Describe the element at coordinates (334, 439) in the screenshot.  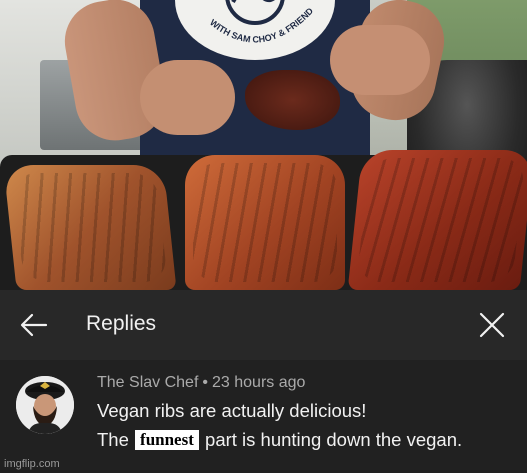
I see `line2-after: part is hunting down the vegan.` at that location.